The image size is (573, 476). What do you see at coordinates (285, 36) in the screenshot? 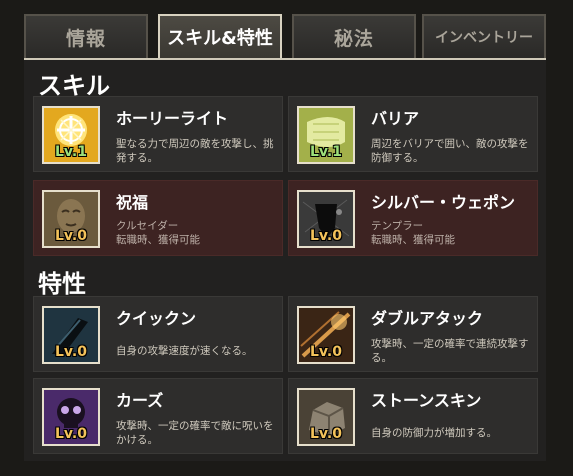
I see `tab-bar: 情報 スキル&特性 秘法 インベントリー` at bounding box center [285, 36].